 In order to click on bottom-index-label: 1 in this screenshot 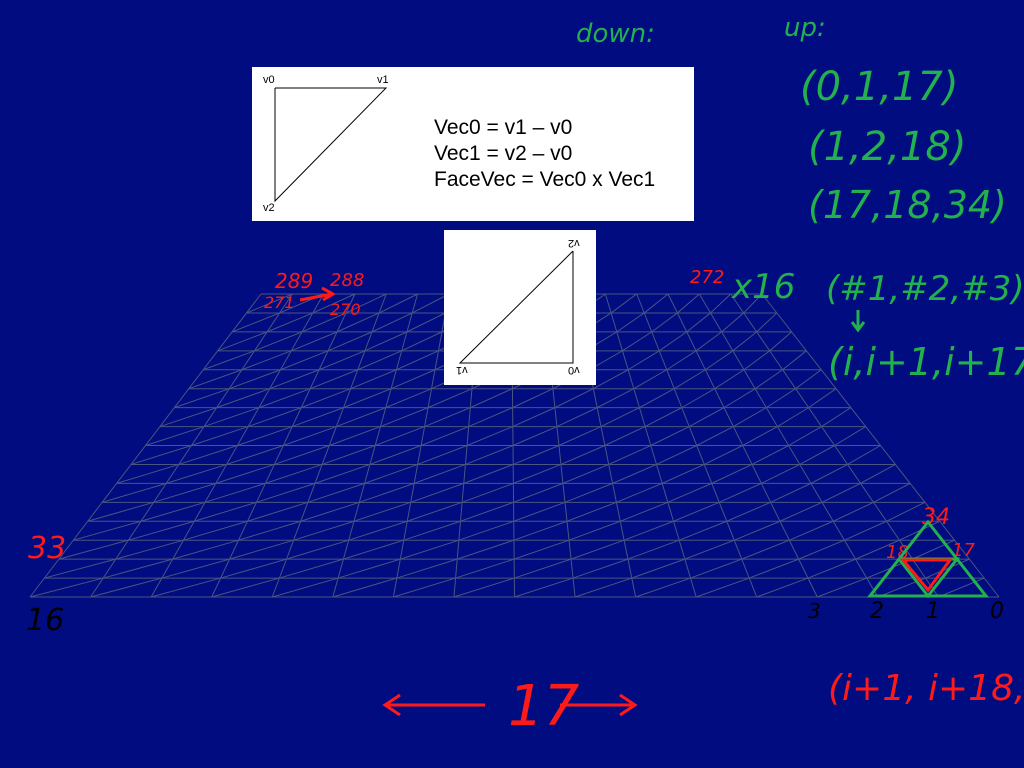, I will do `click(933, 611)`.